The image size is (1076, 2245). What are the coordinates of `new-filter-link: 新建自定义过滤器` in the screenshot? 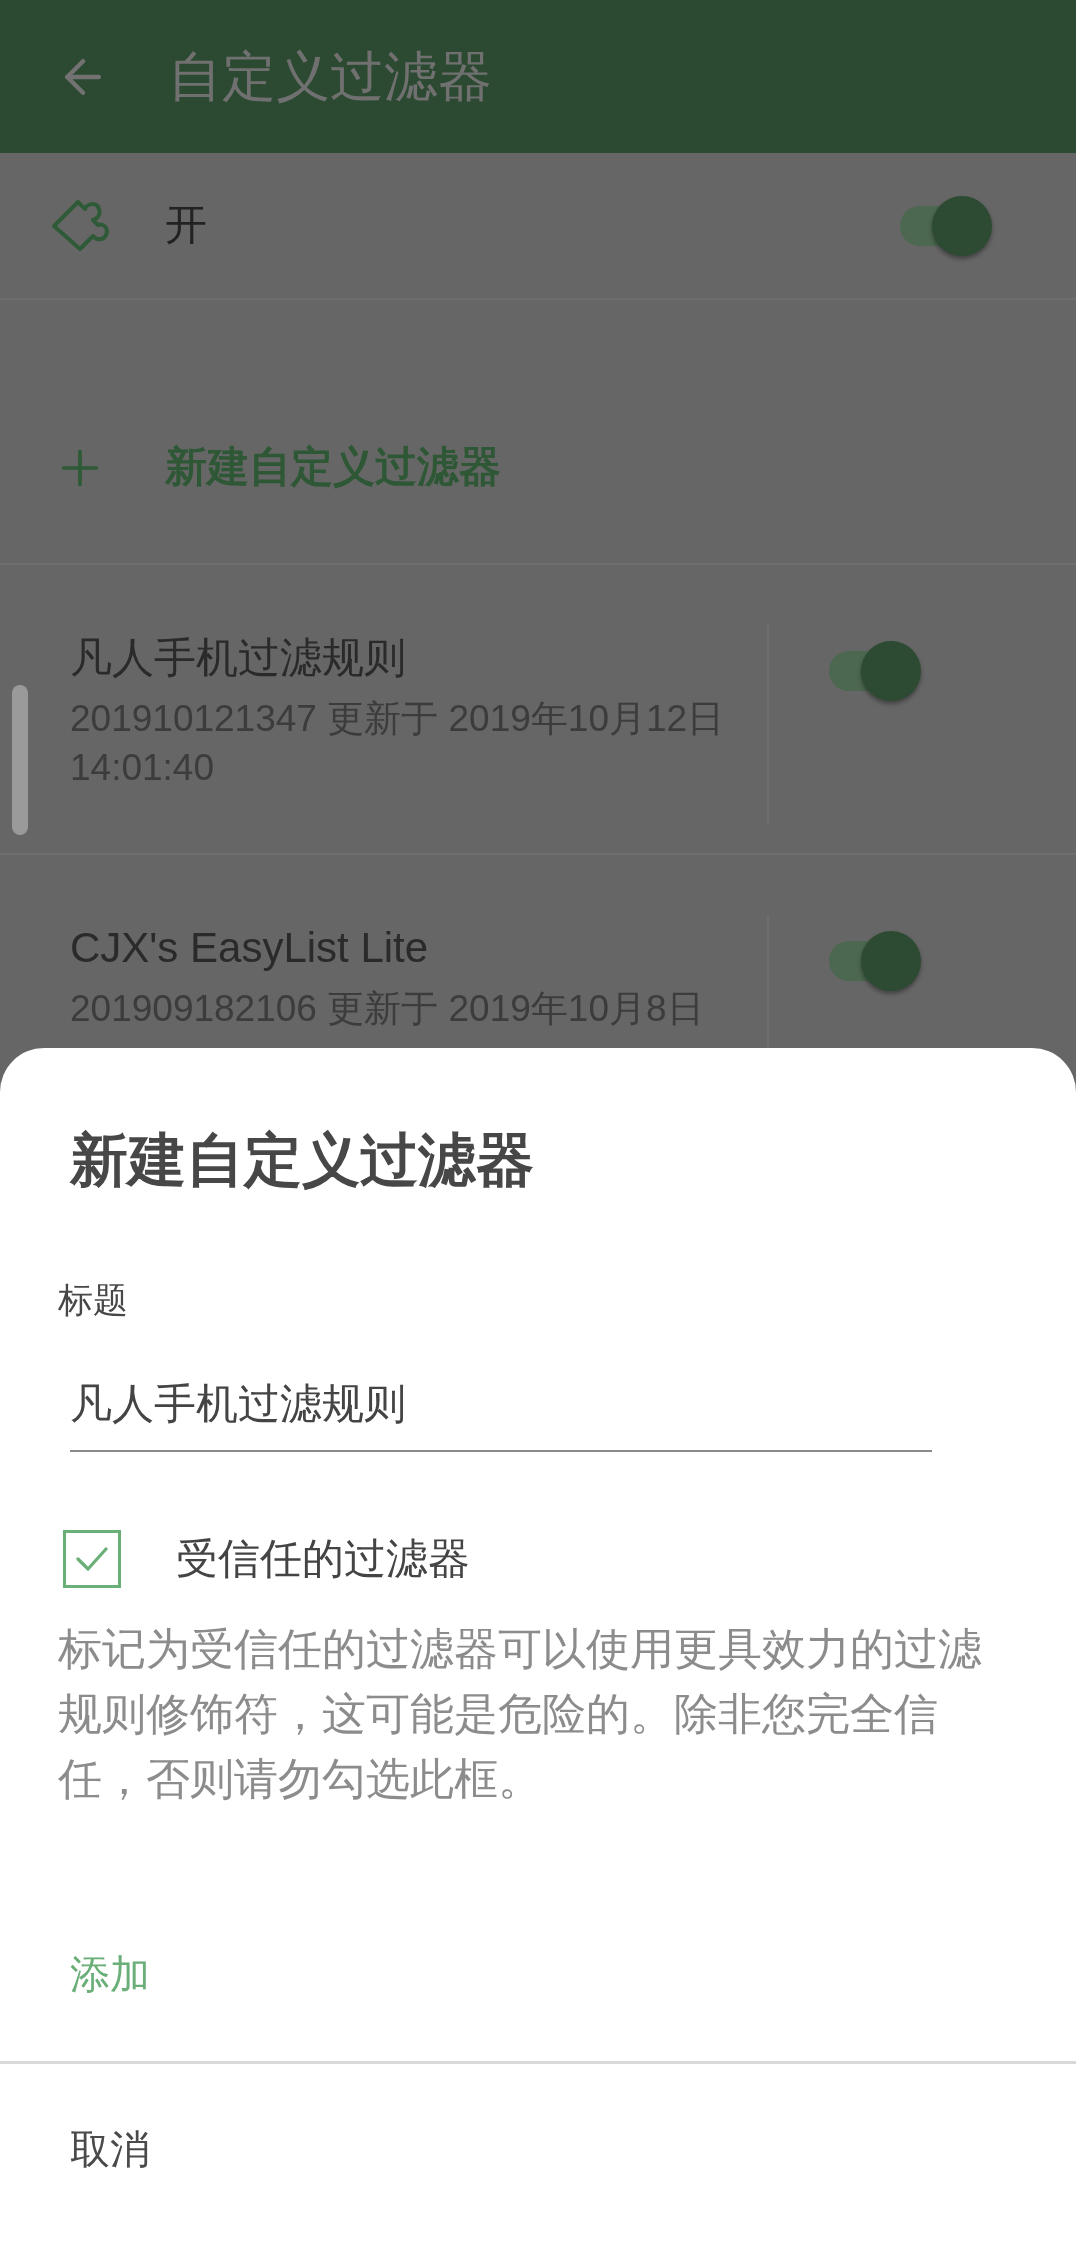 It's located at (333, 467).